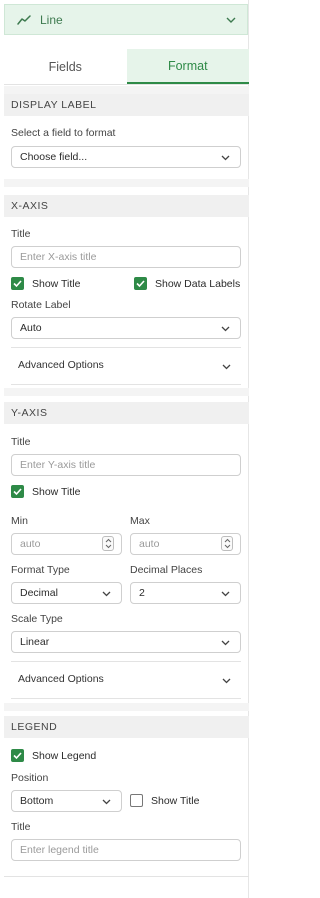 Image resolution: width=320 pixels, height=898 pixels. Describe the element at coordinates (136, 800) in the screenshot. I see `legend-show-title-checkbox` at that location.